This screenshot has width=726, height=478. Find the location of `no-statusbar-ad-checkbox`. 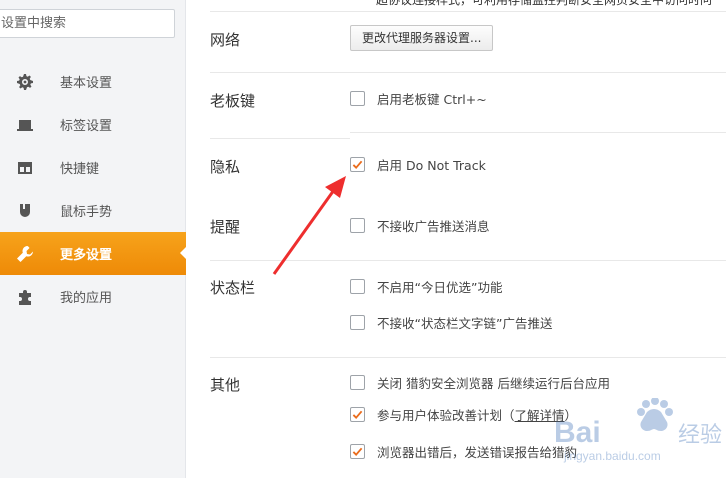

no-statusbar-ad-checkbox is located at coordinates (357, 322).